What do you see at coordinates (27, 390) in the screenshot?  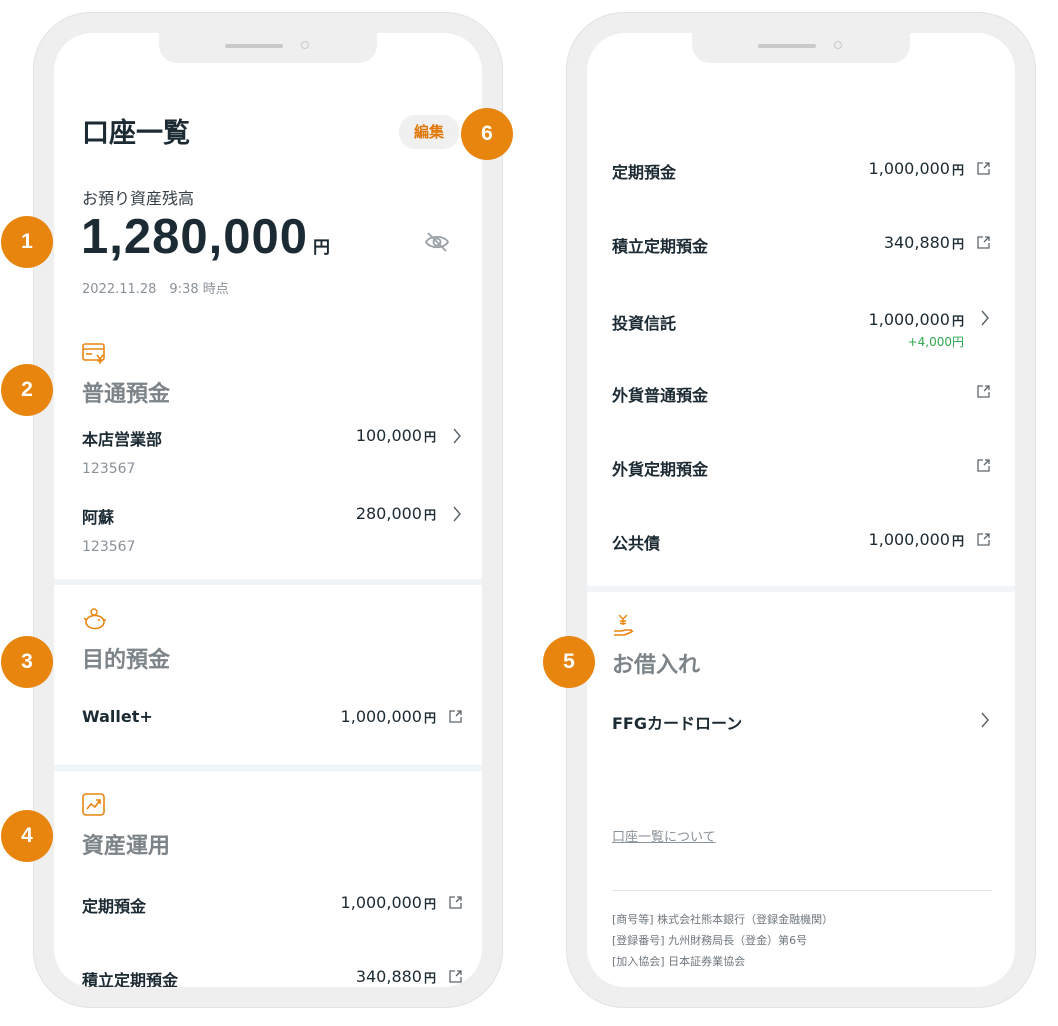 I see `callout-badge-2: 2` at bounding box center [27, 390].